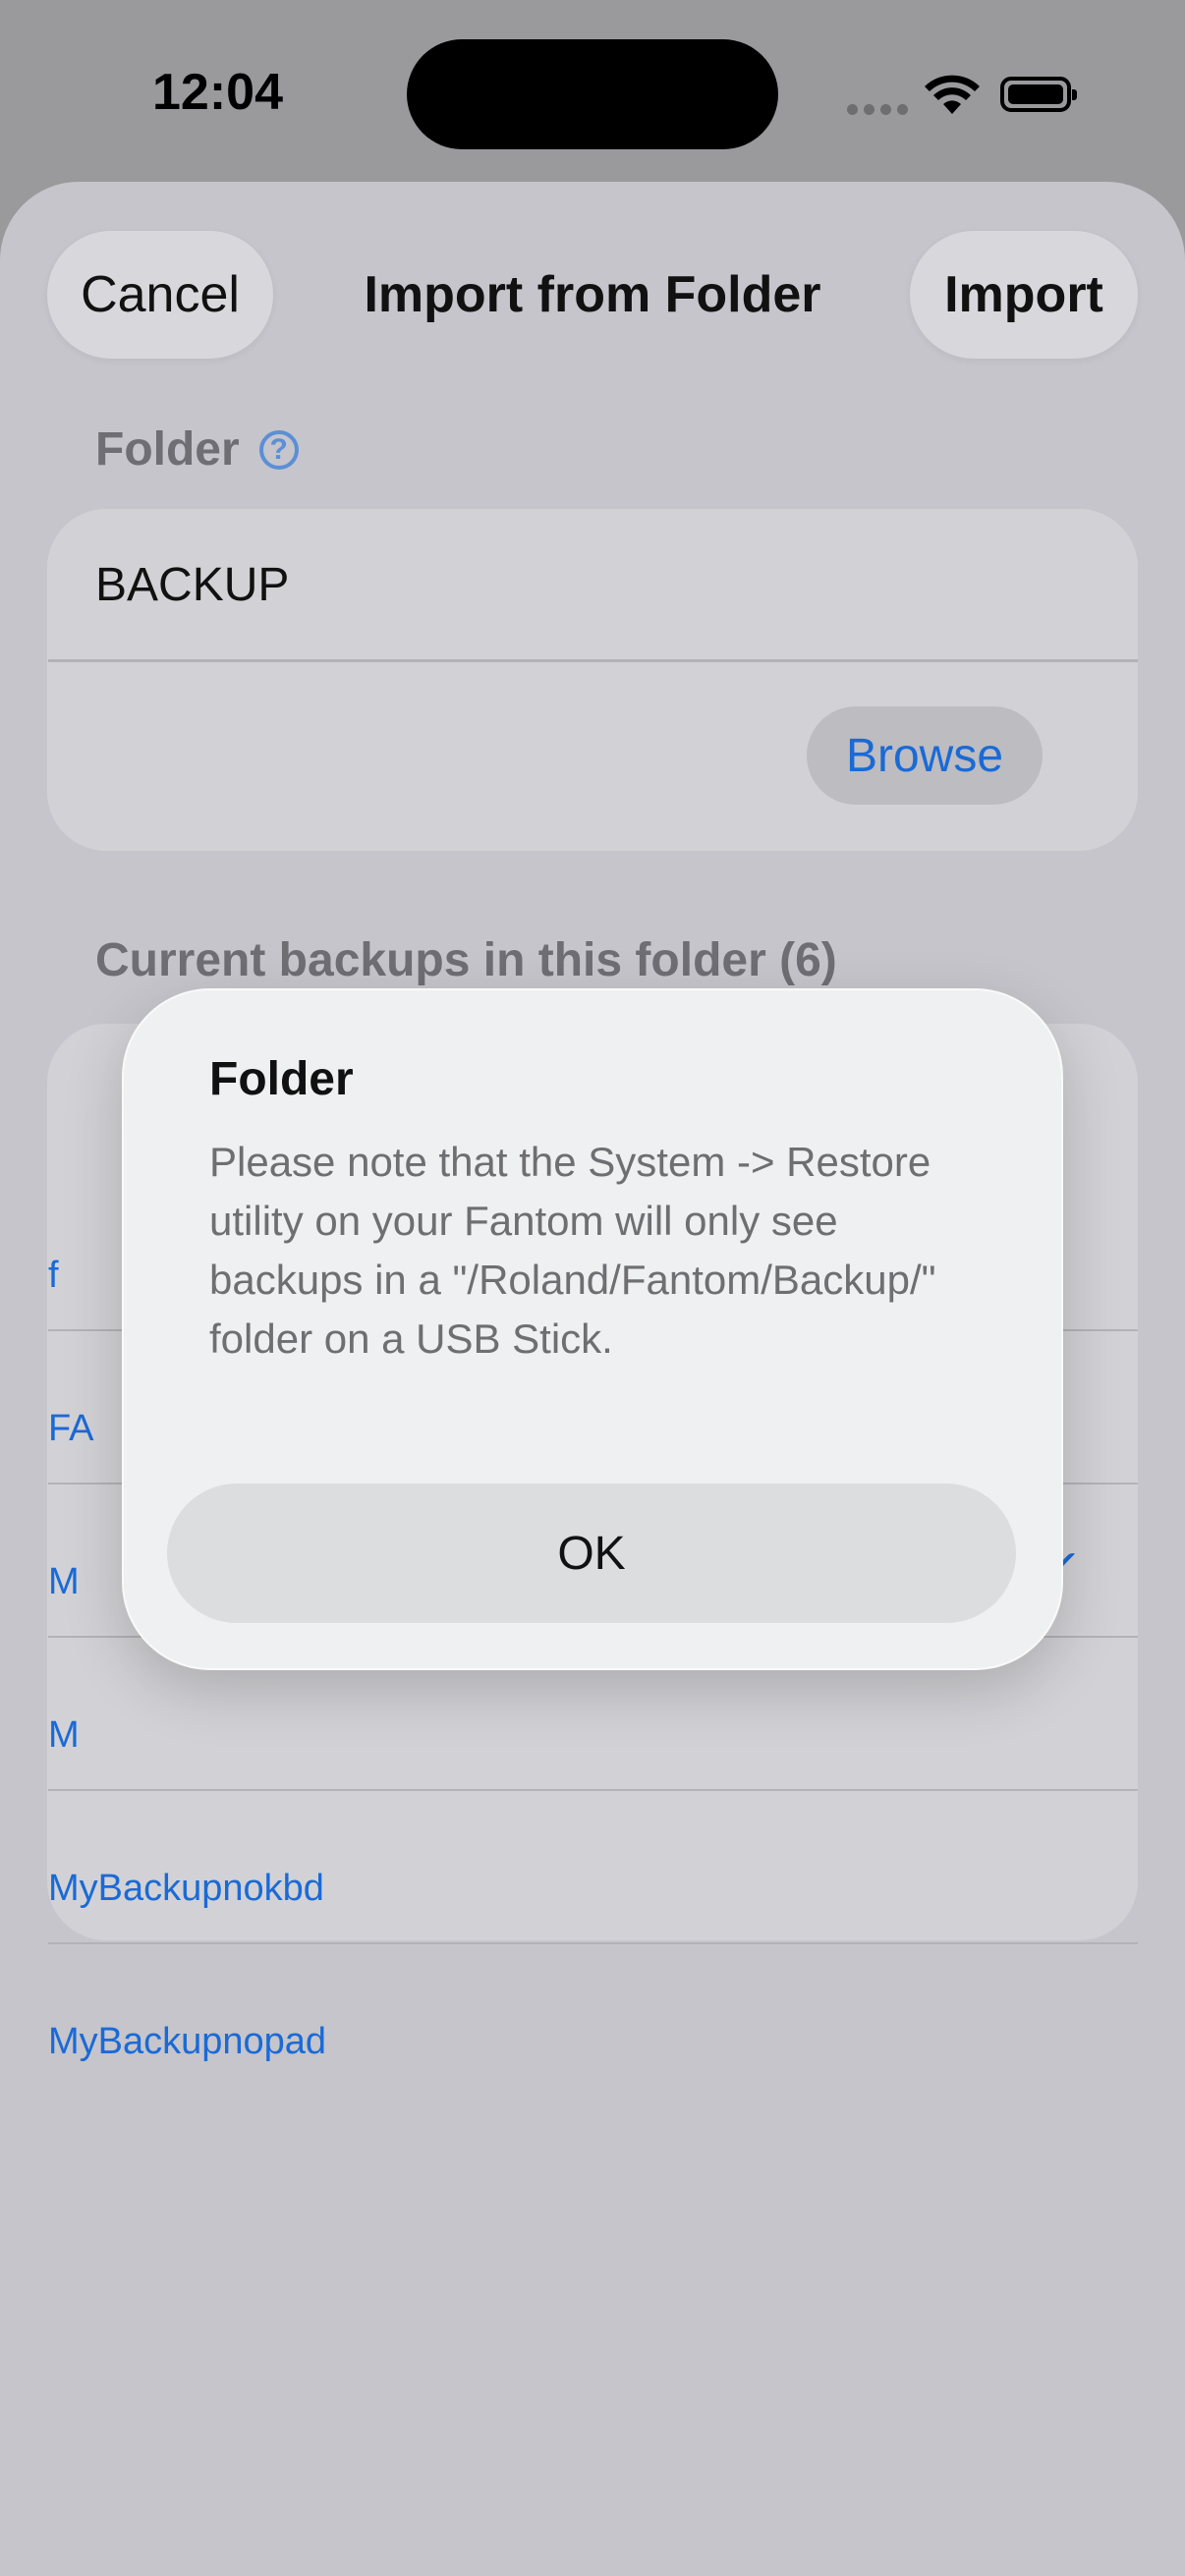  What do you see at coordinates (282, 1079) in the screenshot?
I see `alert-title: Folder` at bounding box center [282, 1079].